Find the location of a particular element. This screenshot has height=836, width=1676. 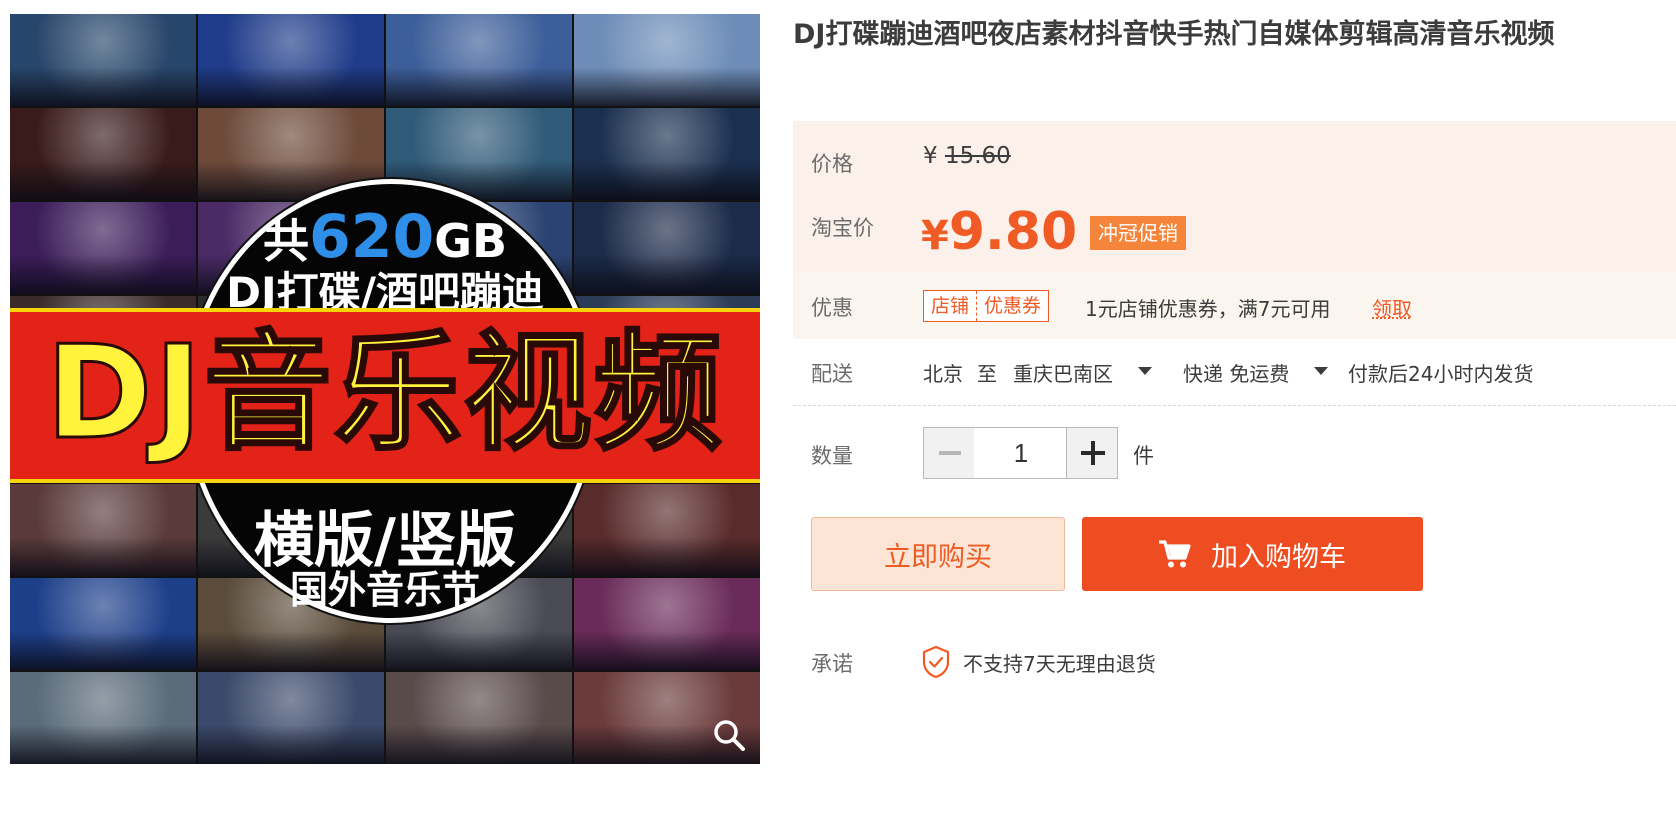

coupon-tag-coupon: 优惠券 is located at coordinates (1013, 306).